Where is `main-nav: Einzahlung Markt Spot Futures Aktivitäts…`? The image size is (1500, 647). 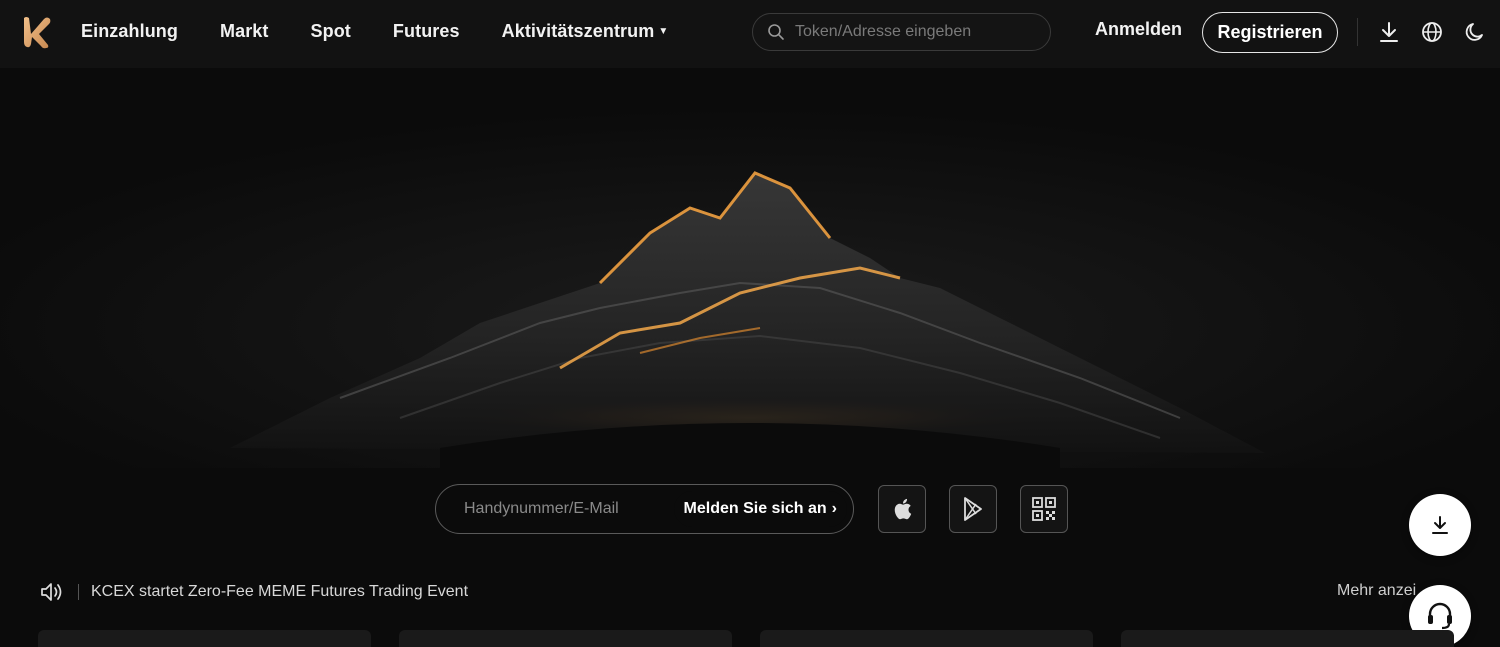
main-nav: Einzahlung Markt Spot Futures Aktivitäts… is located at coordinates (395, 31).